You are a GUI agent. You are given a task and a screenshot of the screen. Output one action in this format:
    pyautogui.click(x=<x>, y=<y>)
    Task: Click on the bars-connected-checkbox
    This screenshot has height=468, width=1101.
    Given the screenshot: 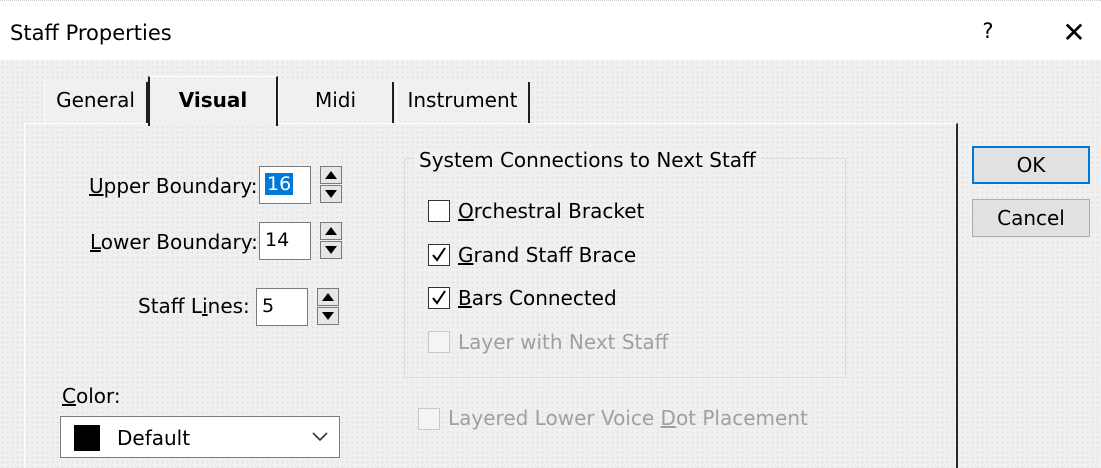 What is the action you would take?
    pyautogui.click(x=439, y=298)
    